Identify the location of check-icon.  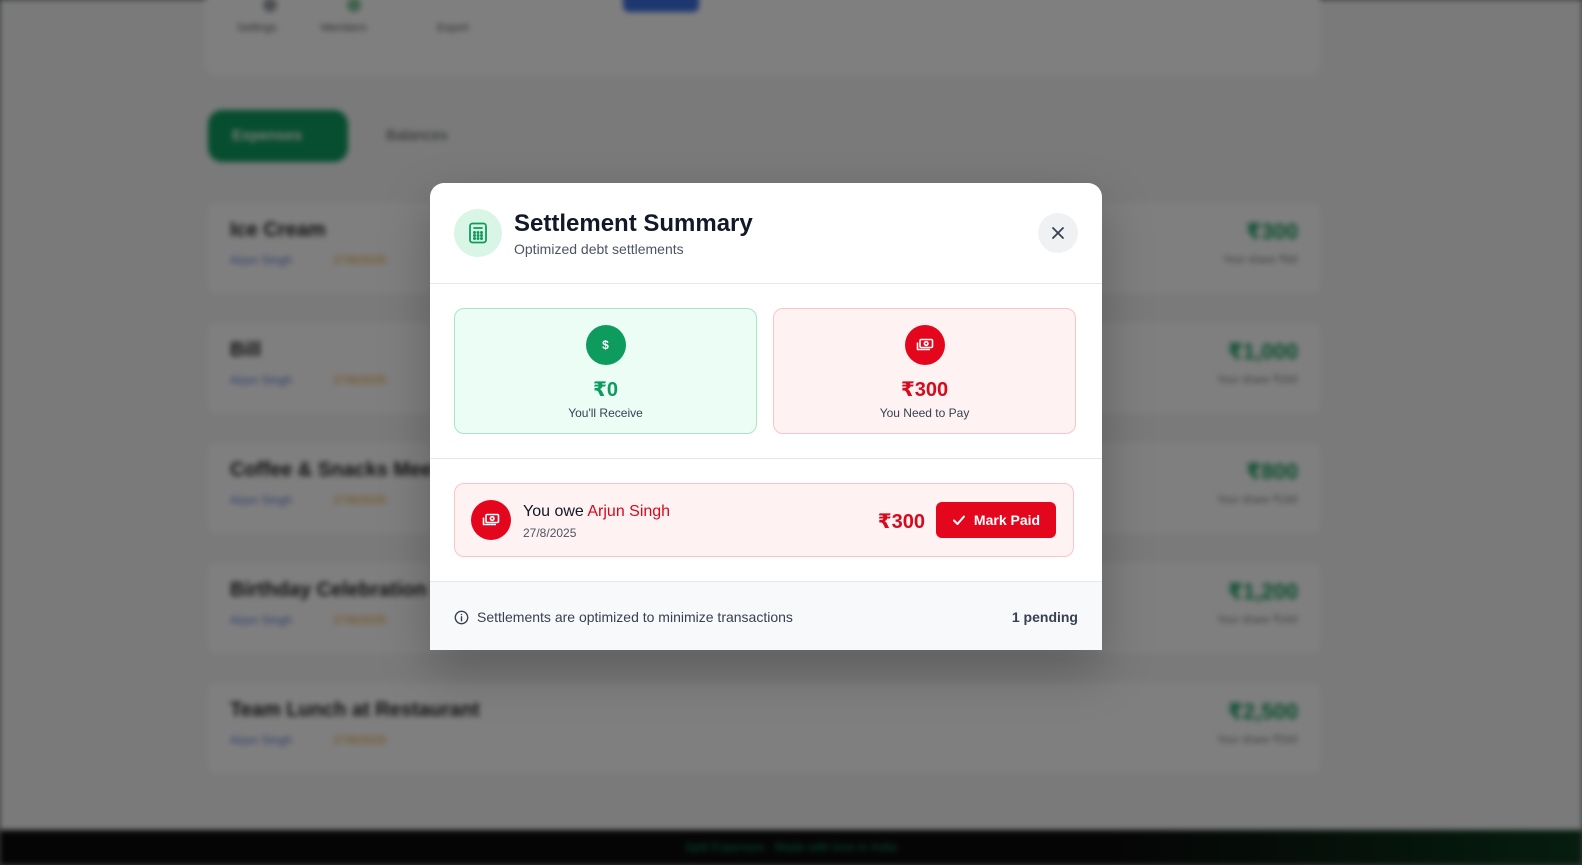
(958, 520).